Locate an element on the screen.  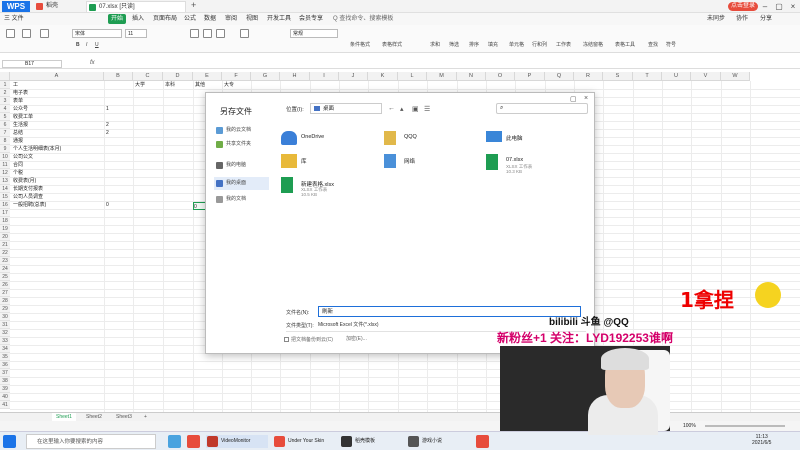
start-icon is located at coordinates (9, 441).